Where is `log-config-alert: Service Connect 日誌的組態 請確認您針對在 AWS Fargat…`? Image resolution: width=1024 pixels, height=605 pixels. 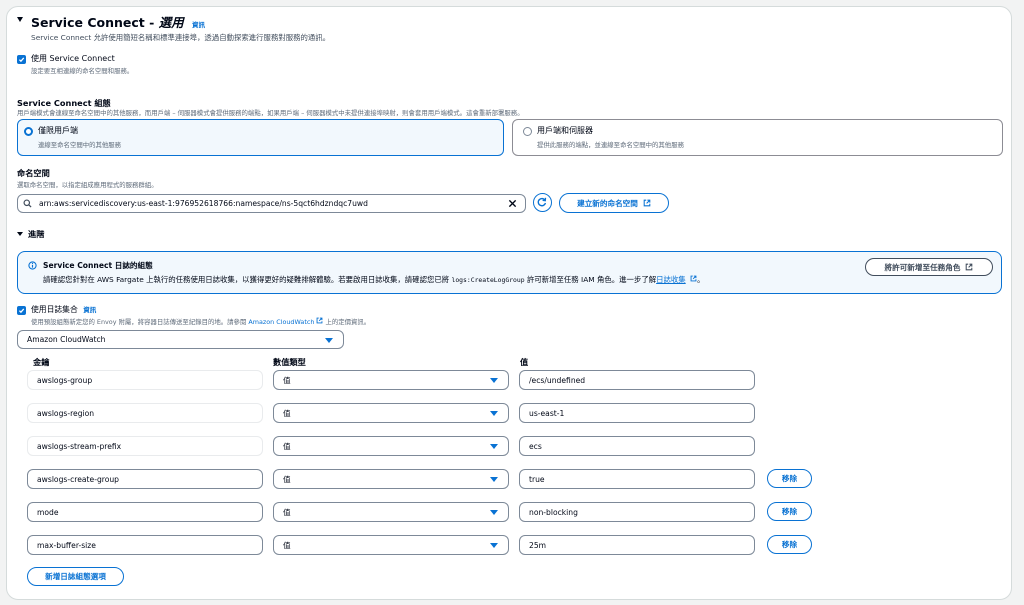
log-config-alert: Service Connect 日誌的組態 請確認您針對在 AWS Fargat… is located at coordinates (509, 272).